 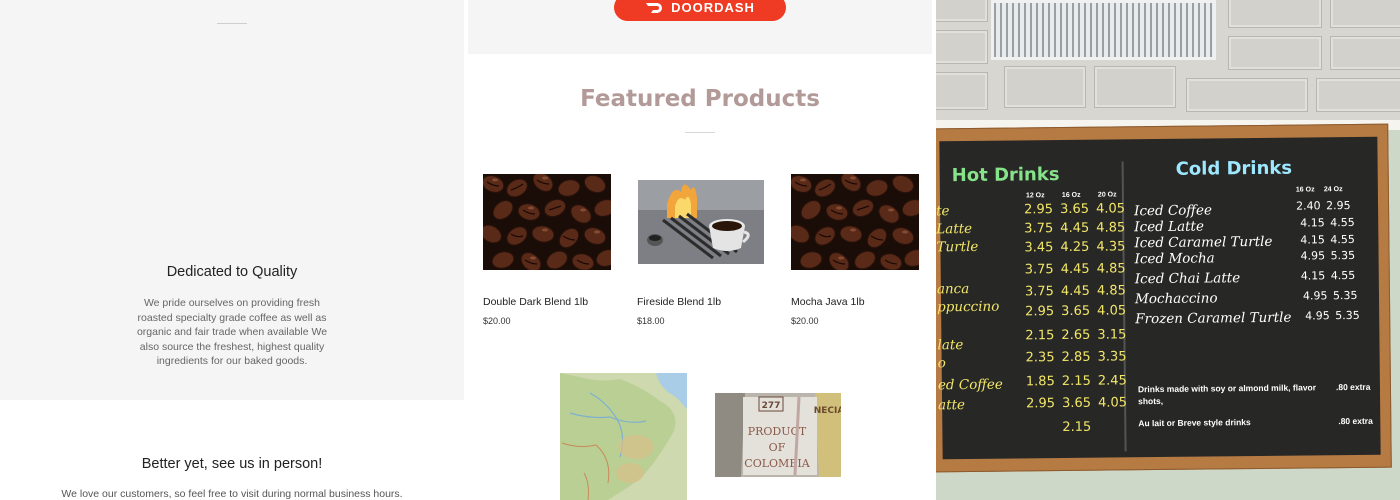 I want to click on sack-word: COLOMBIA, so click(x=777, y=463).